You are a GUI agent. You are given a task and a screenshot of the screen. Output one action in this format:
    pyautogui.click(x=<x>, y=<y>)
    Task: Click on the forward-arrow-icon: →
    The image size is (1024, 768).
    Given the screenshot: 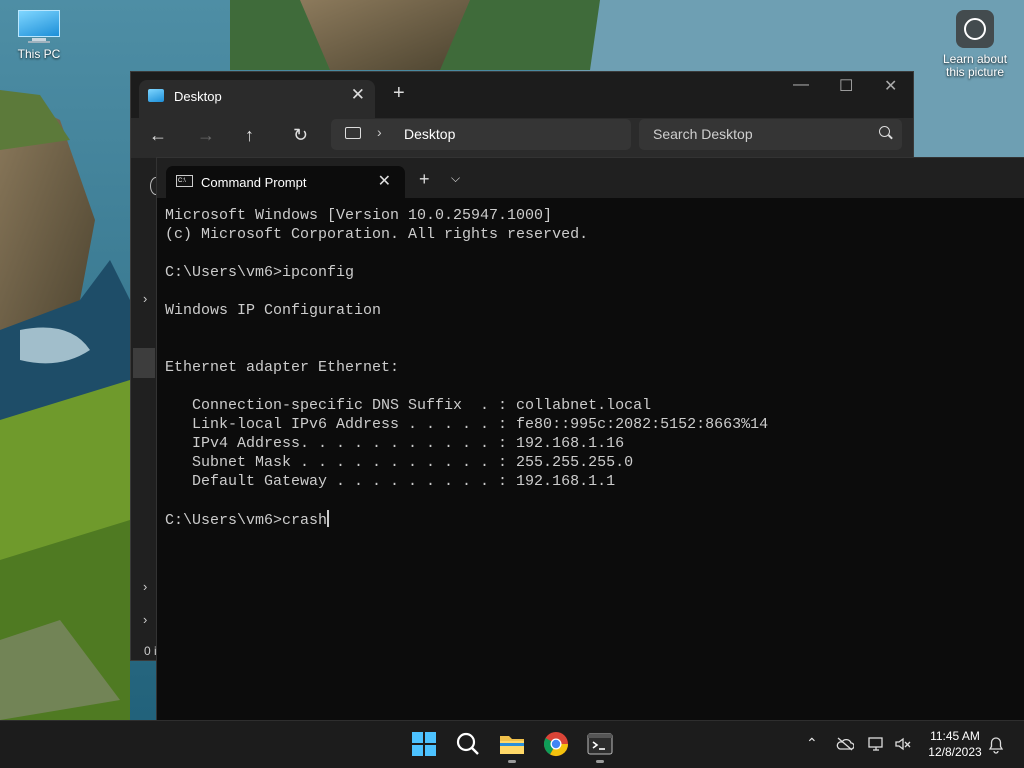 What is the action you would take?
    pyautogui.click(x=206, y=135)
    